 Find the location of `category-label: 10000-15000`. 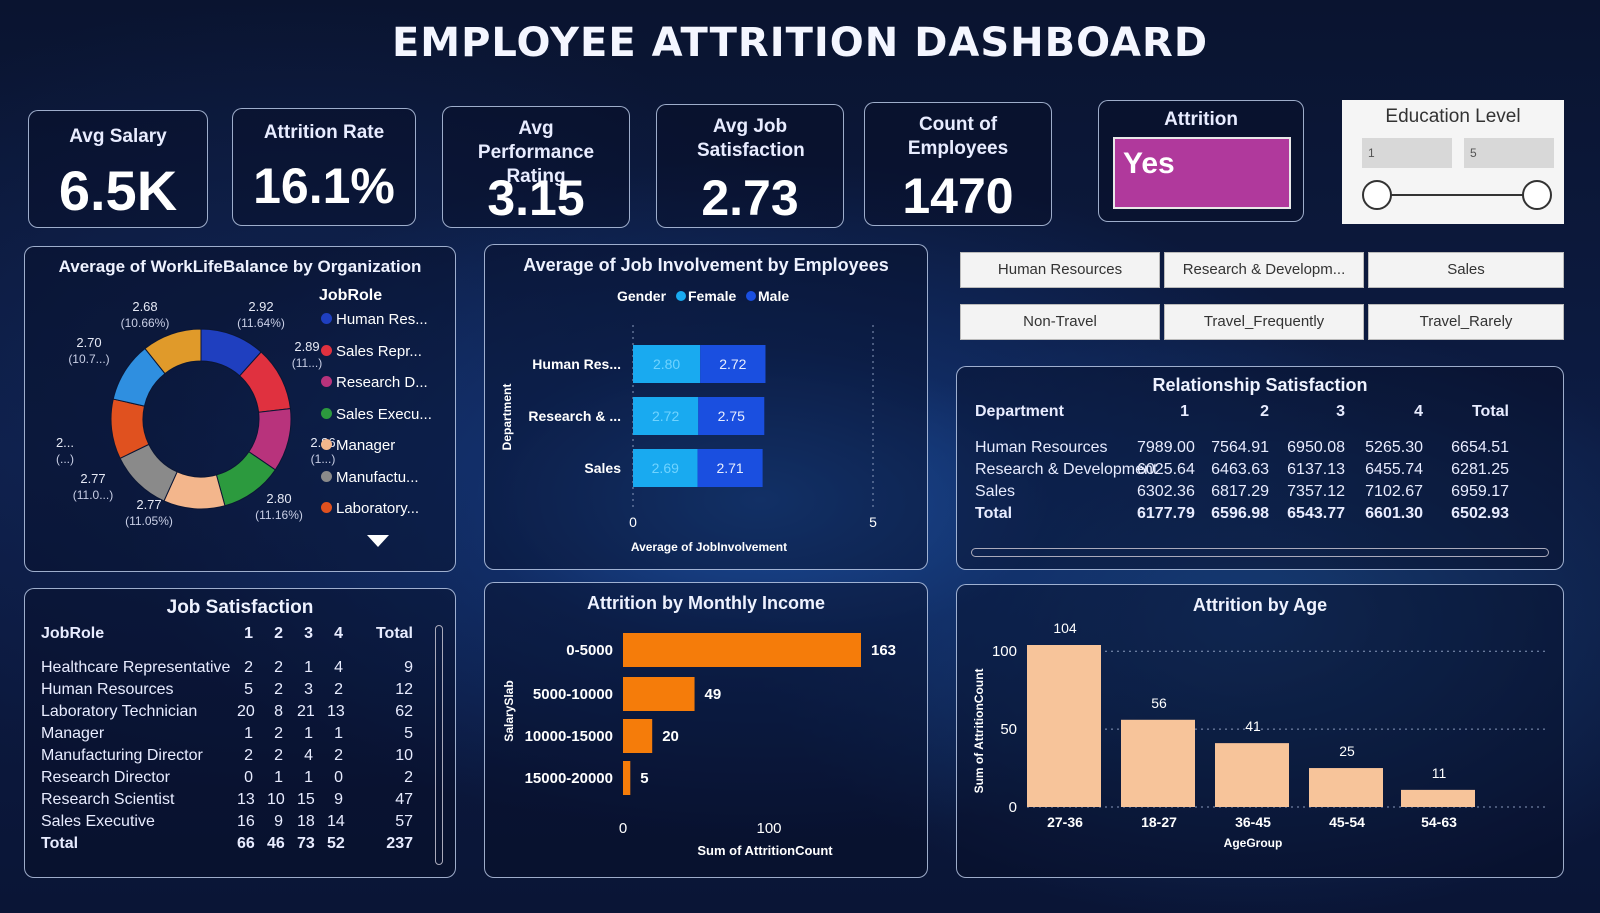

category-label: 10000-15000 is located at coordinates (569, 736).